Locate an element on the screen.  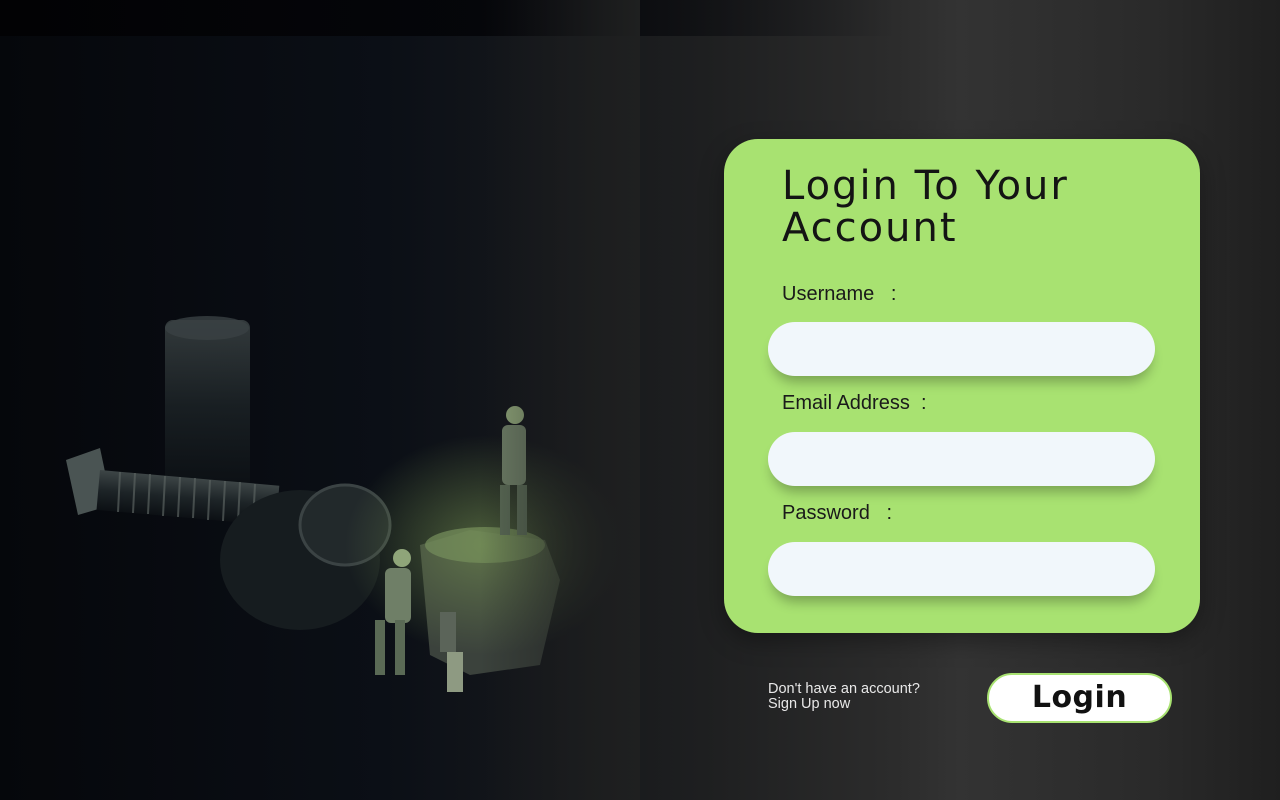
password-input is located at coordinates (961, 569).